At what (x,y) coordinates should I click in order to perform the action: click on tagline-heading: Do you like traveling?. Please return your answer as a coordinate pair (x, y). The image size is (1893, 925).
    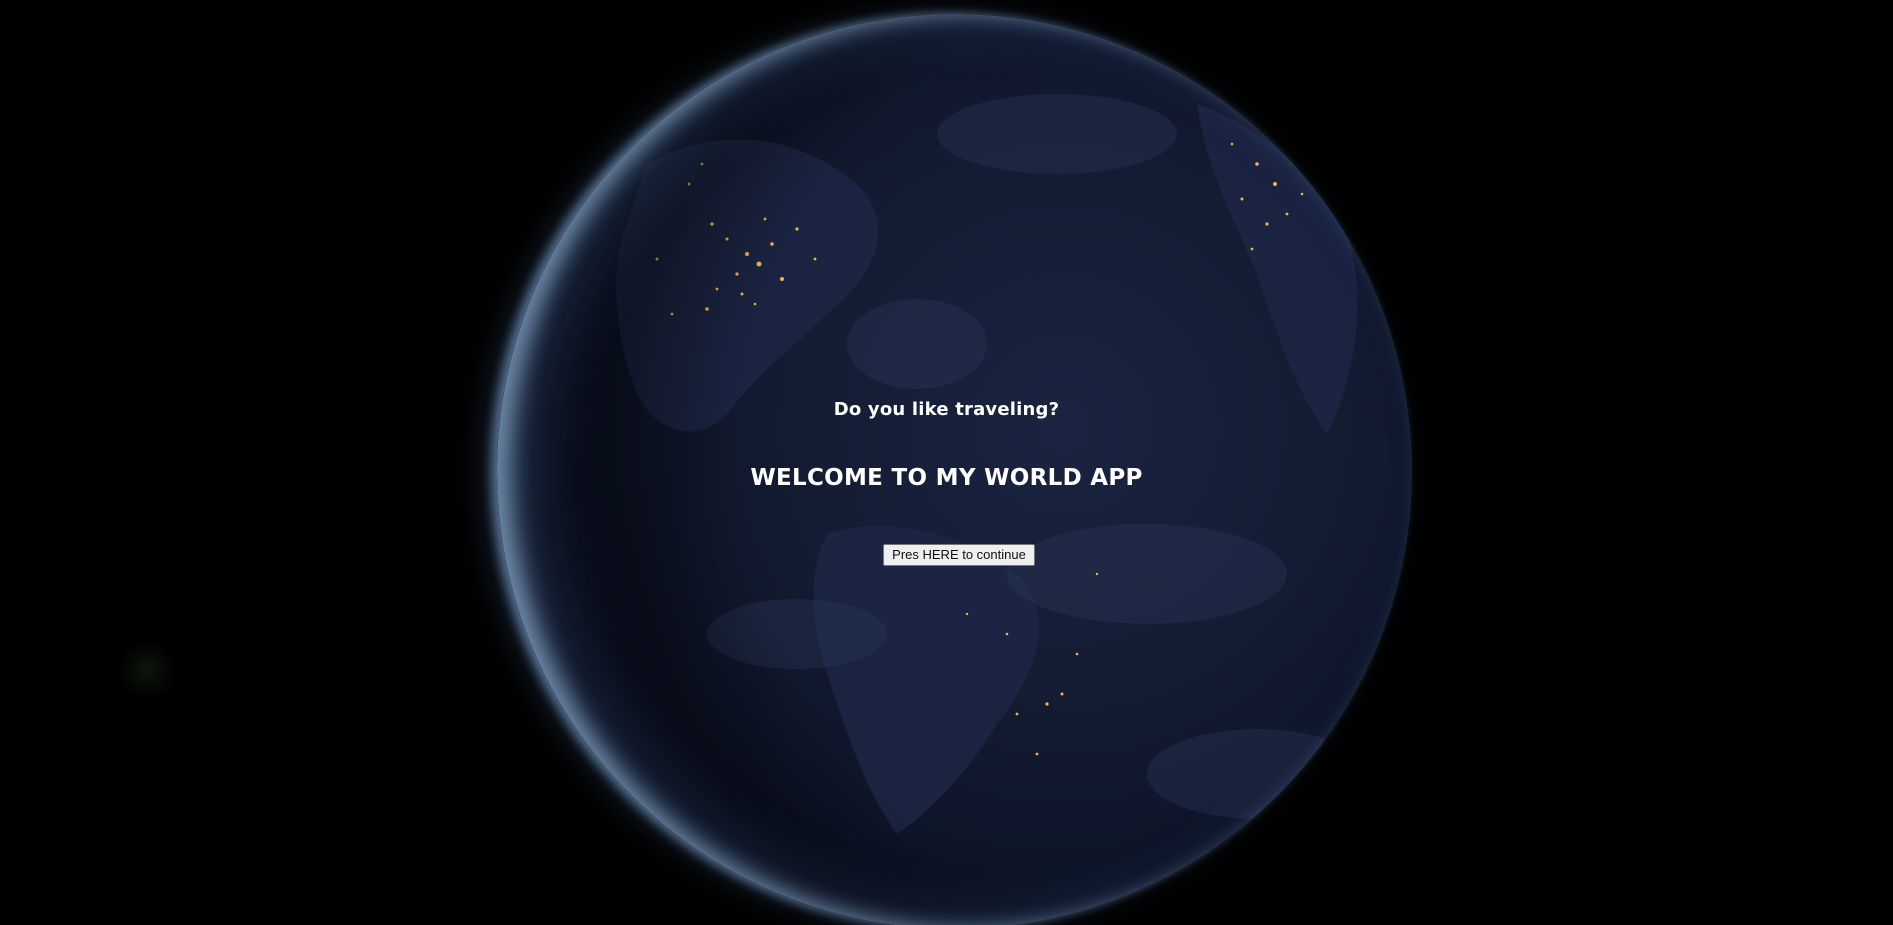
    Looking at the image, I should click on (946, 409).